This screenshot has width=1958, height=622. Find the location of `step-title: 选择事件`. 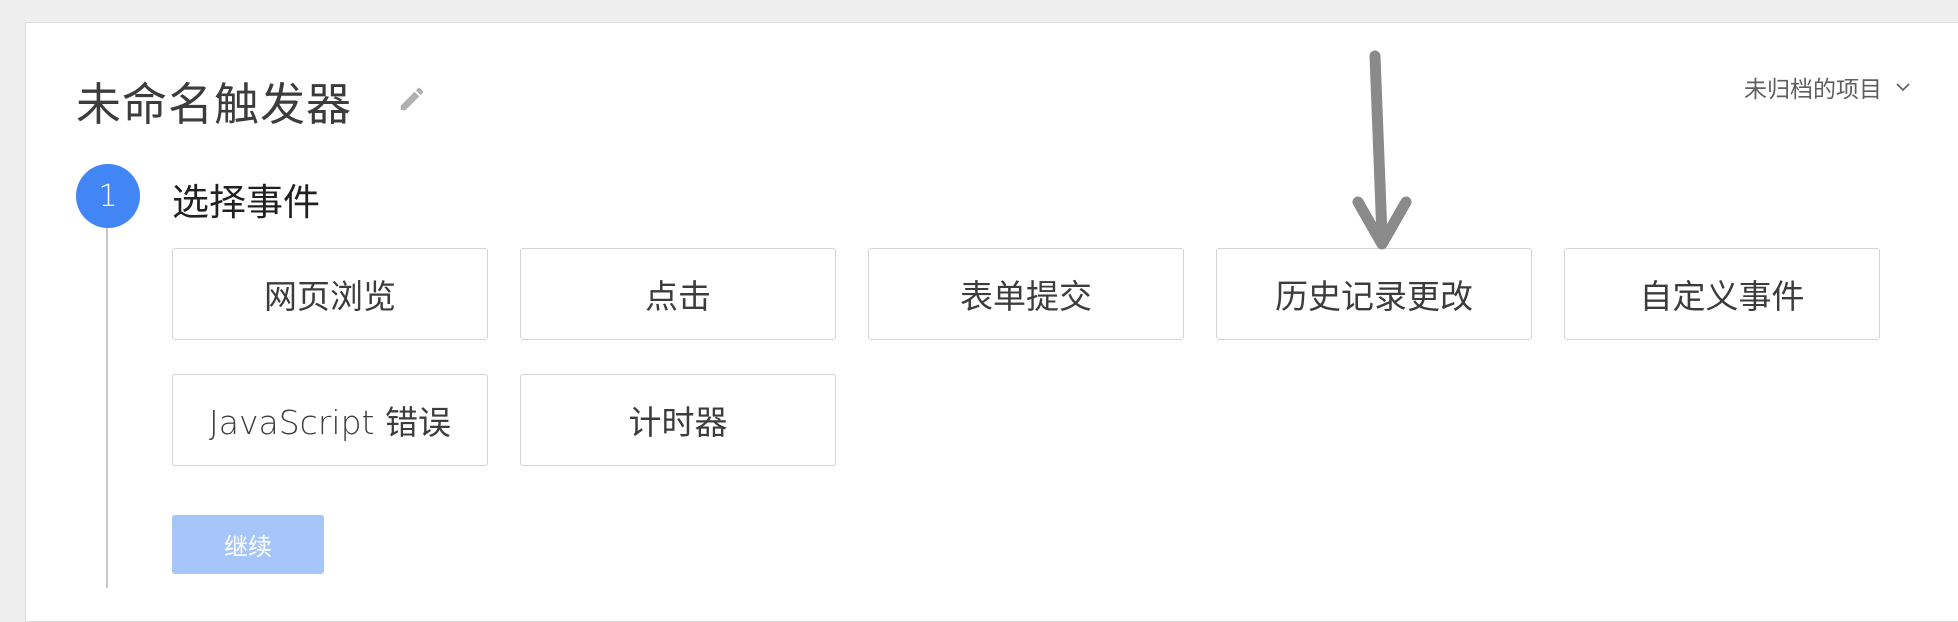

step-title: 选择事件 is located at coordinates (246, 202).